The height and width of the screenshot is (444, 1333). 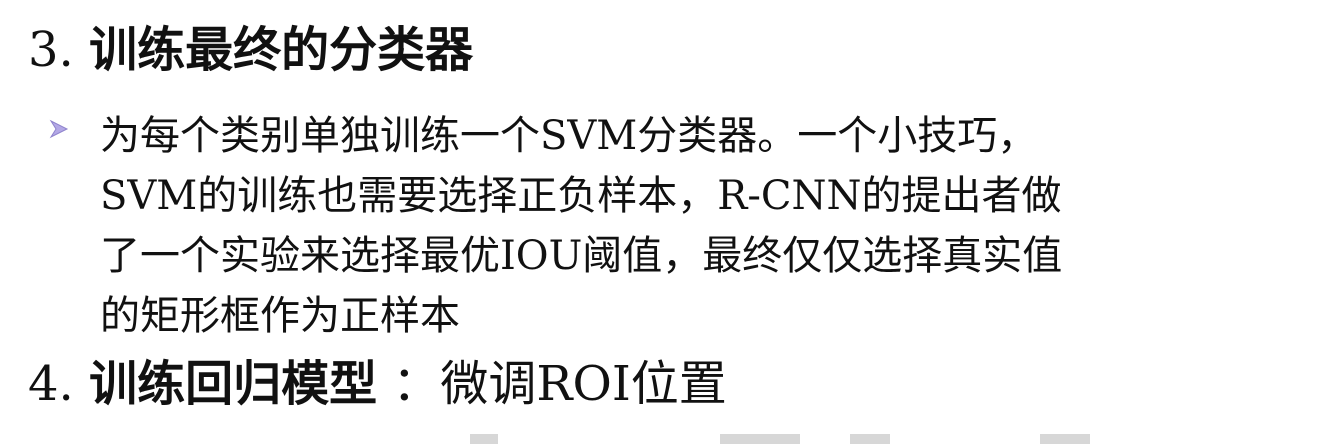 What do you see at coordinates (51, 50) in the screenshot?
I see `section-3-number: 3.` at bounding box center [51, 50].